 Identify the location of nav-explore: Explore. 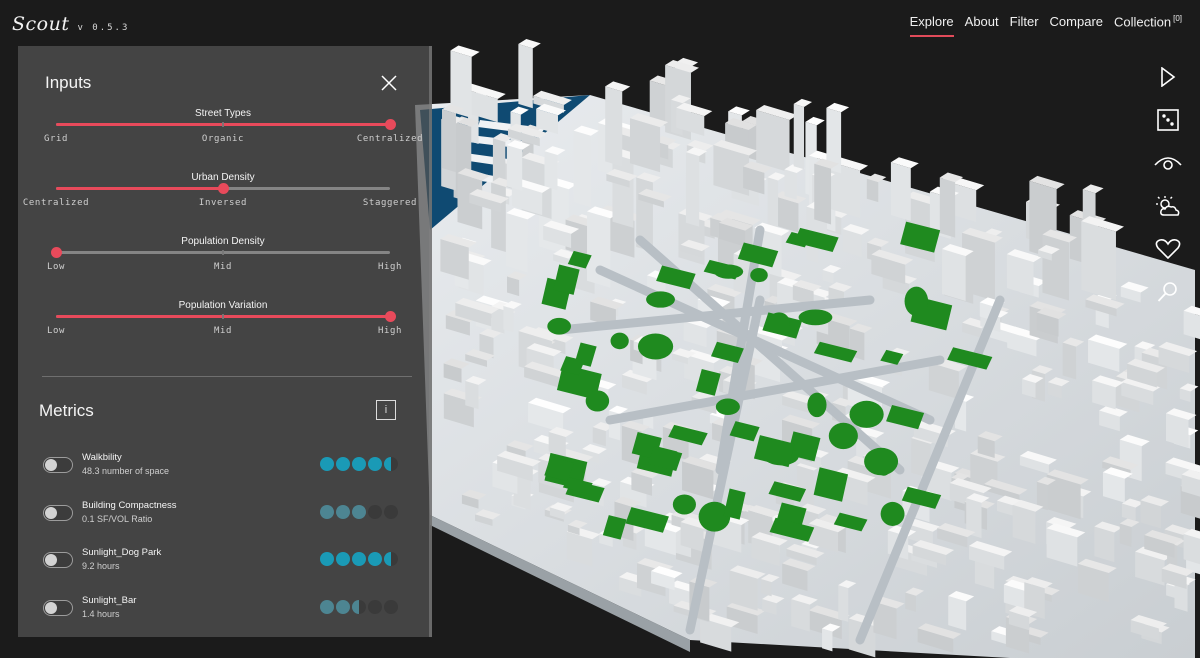
(931, 25).